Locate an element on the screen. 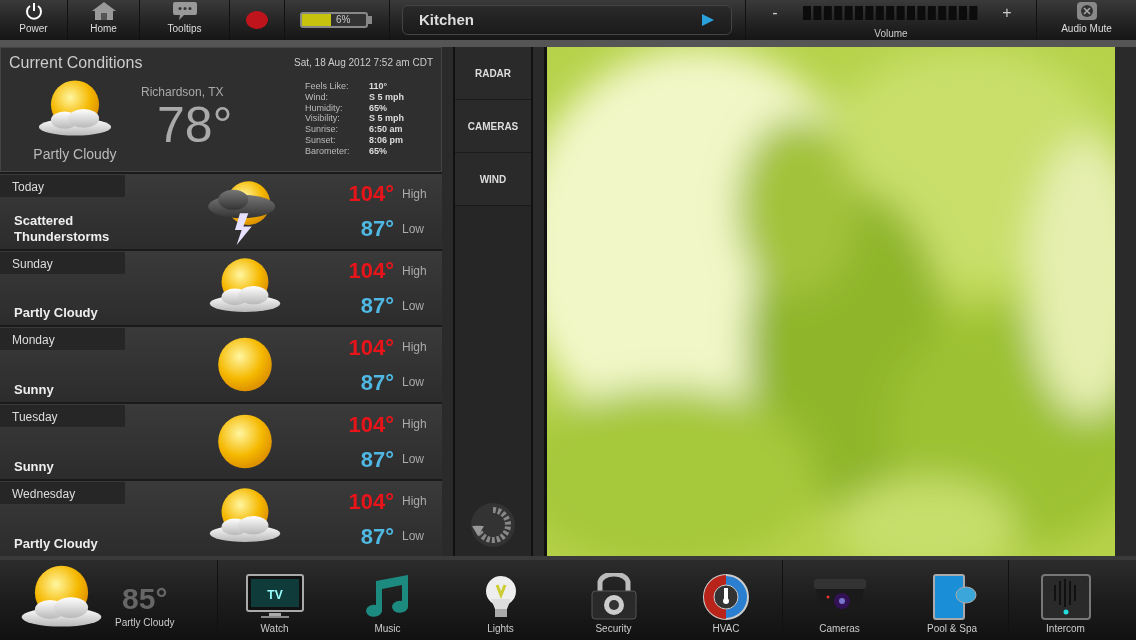 This screenshot has height=640, width=1136. power-icon is located at coordinates (33, 11).